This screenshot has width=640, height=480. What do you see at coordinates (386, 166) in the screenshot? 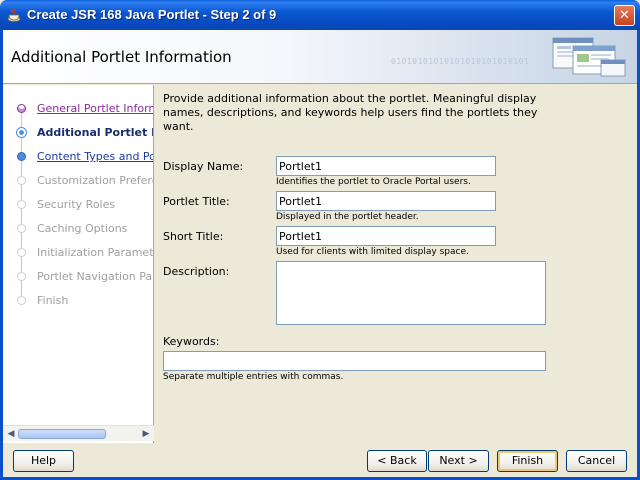
I see `display-name-field: Portlet1` at bounding box center [386, 166].